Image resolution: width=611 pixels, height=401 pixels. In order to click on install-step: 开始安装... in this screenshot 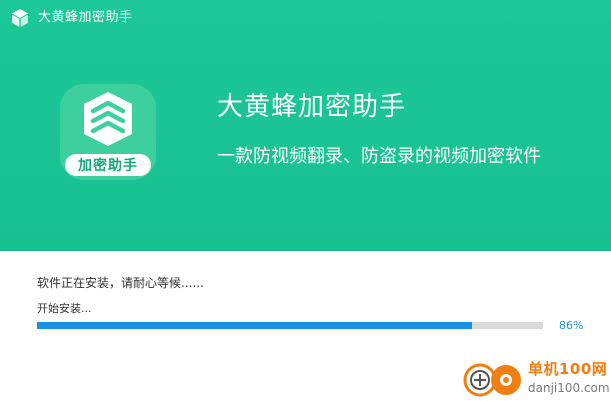, I will do `click(64, 308)`.